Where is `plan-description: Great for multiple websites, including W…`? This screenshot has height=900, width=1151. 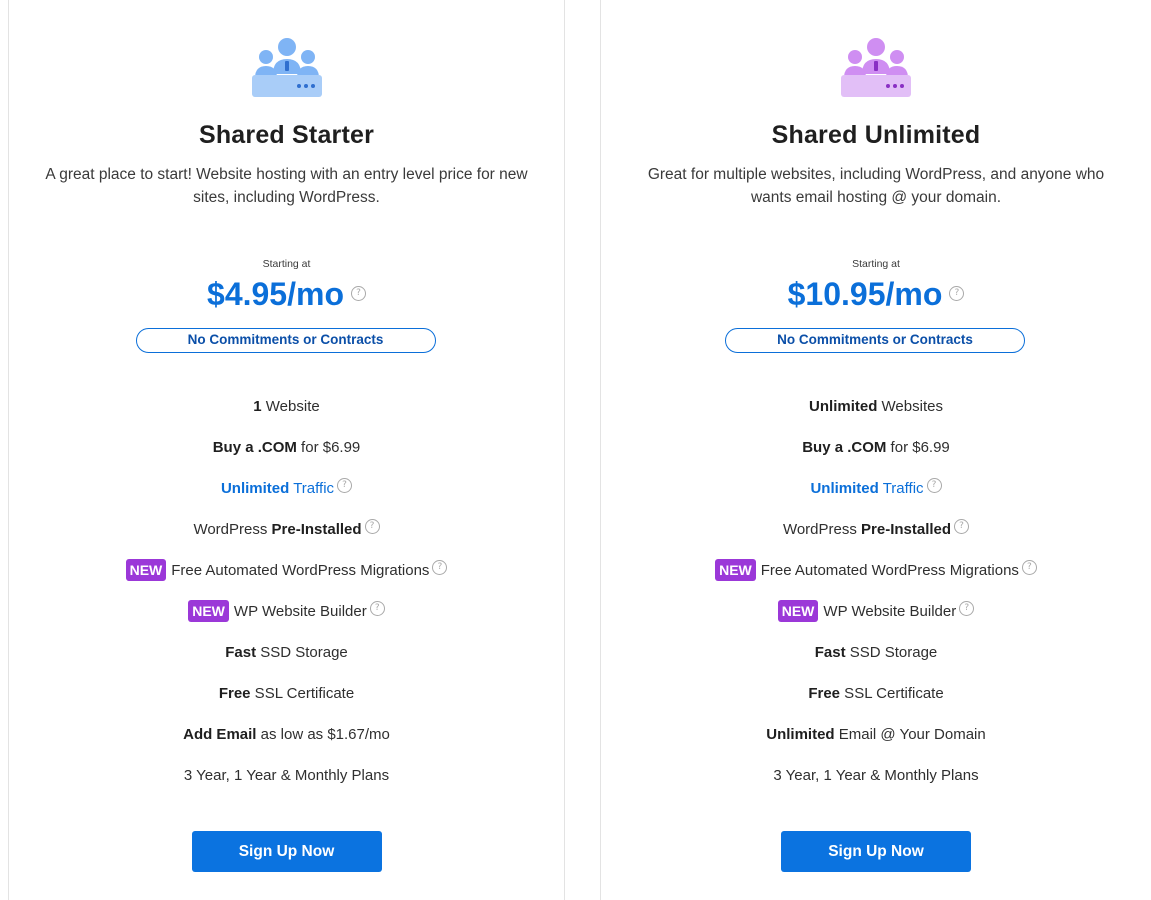
plan-description: Great for multiple websites, including W… is located at coordinates (876, 186).